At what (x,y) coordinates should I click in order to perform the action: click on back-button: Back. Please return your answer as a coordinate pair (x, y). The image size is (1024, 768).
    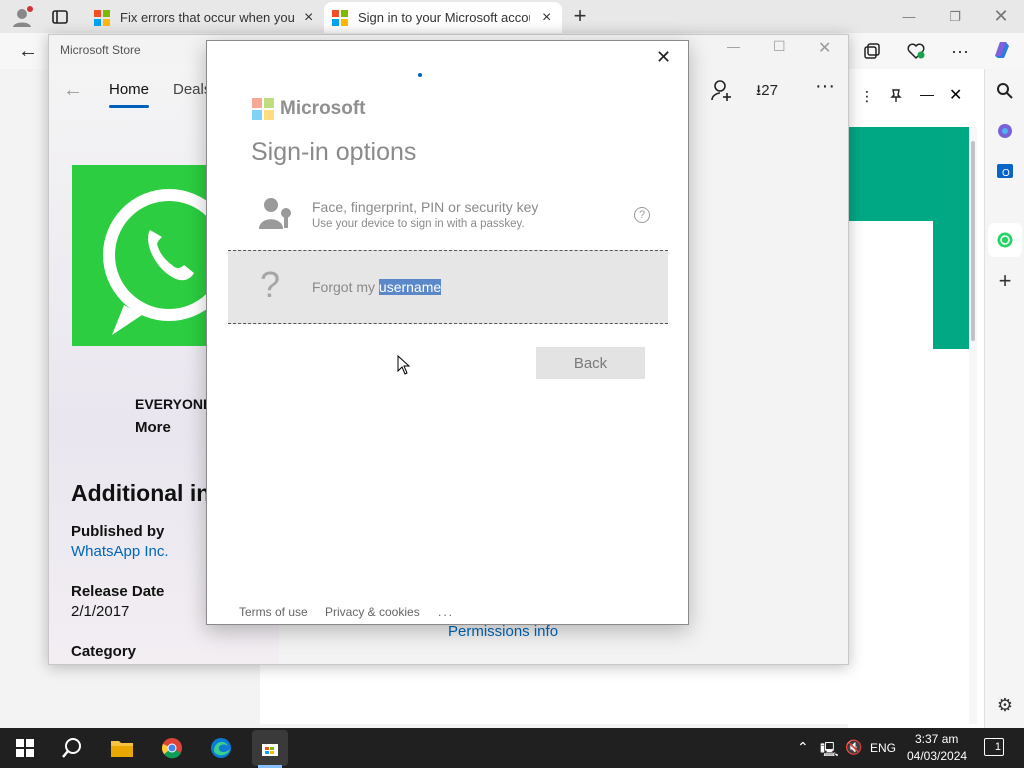
    Looking at the image, I should click on (590, 363).